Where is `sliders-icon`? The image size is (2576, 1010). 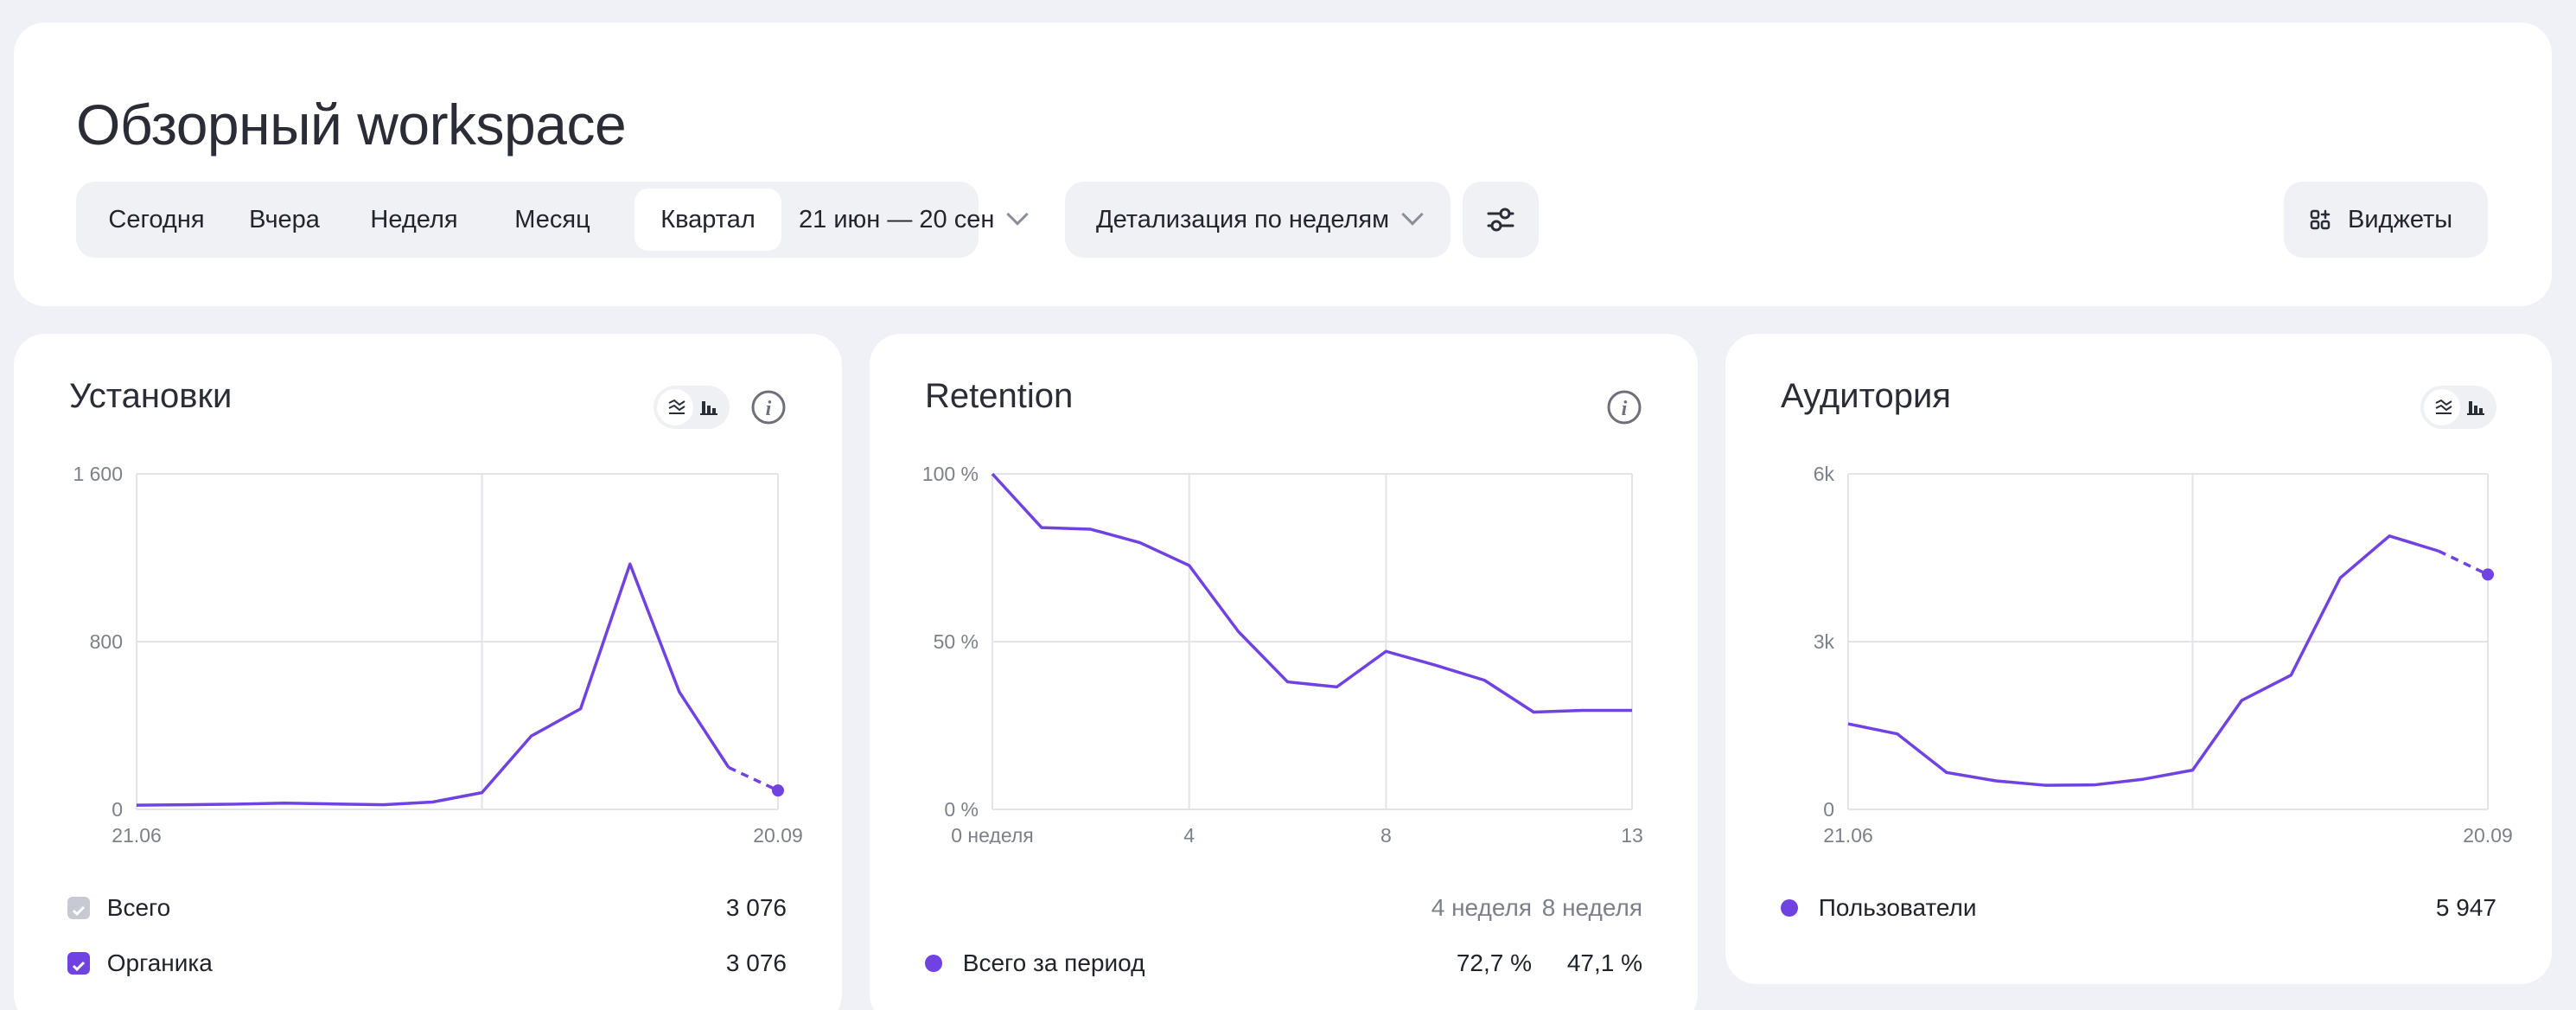 sliders-icon is located at coordinates (1500, 220).